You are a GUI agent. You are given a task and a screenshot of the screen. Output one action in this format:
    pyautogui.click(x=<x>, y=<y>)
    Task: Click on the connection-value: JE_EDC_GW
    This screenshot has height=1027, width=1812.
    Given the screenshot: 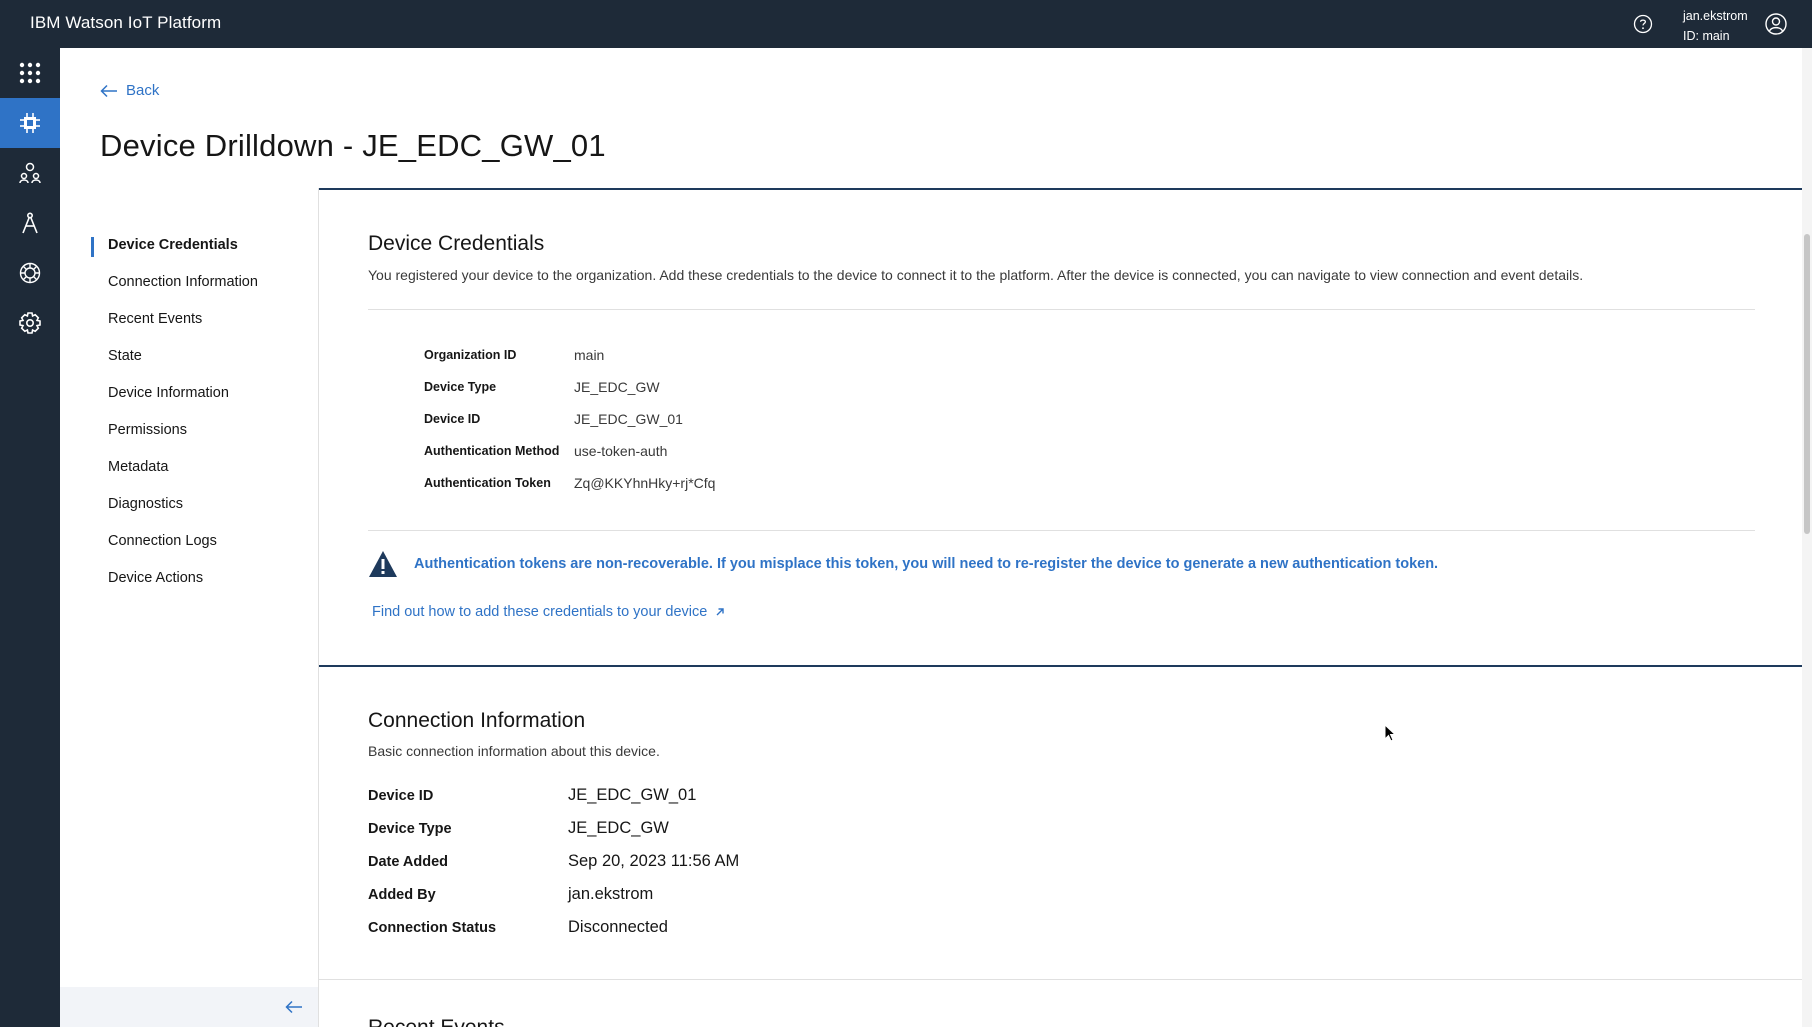 What is the action you would take?
    pyautogui.click(x=618, y=828)
    